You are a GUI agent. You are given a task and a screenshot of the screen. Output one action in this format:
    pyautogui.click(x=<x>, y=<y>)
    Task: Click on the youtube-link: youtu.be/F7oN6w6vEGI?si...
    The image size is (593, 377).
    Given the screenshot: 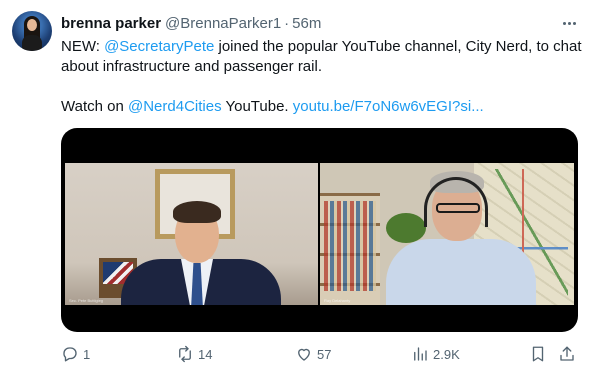 What is the action you would take?
    pyautogui.click(x=388, y=106)
    